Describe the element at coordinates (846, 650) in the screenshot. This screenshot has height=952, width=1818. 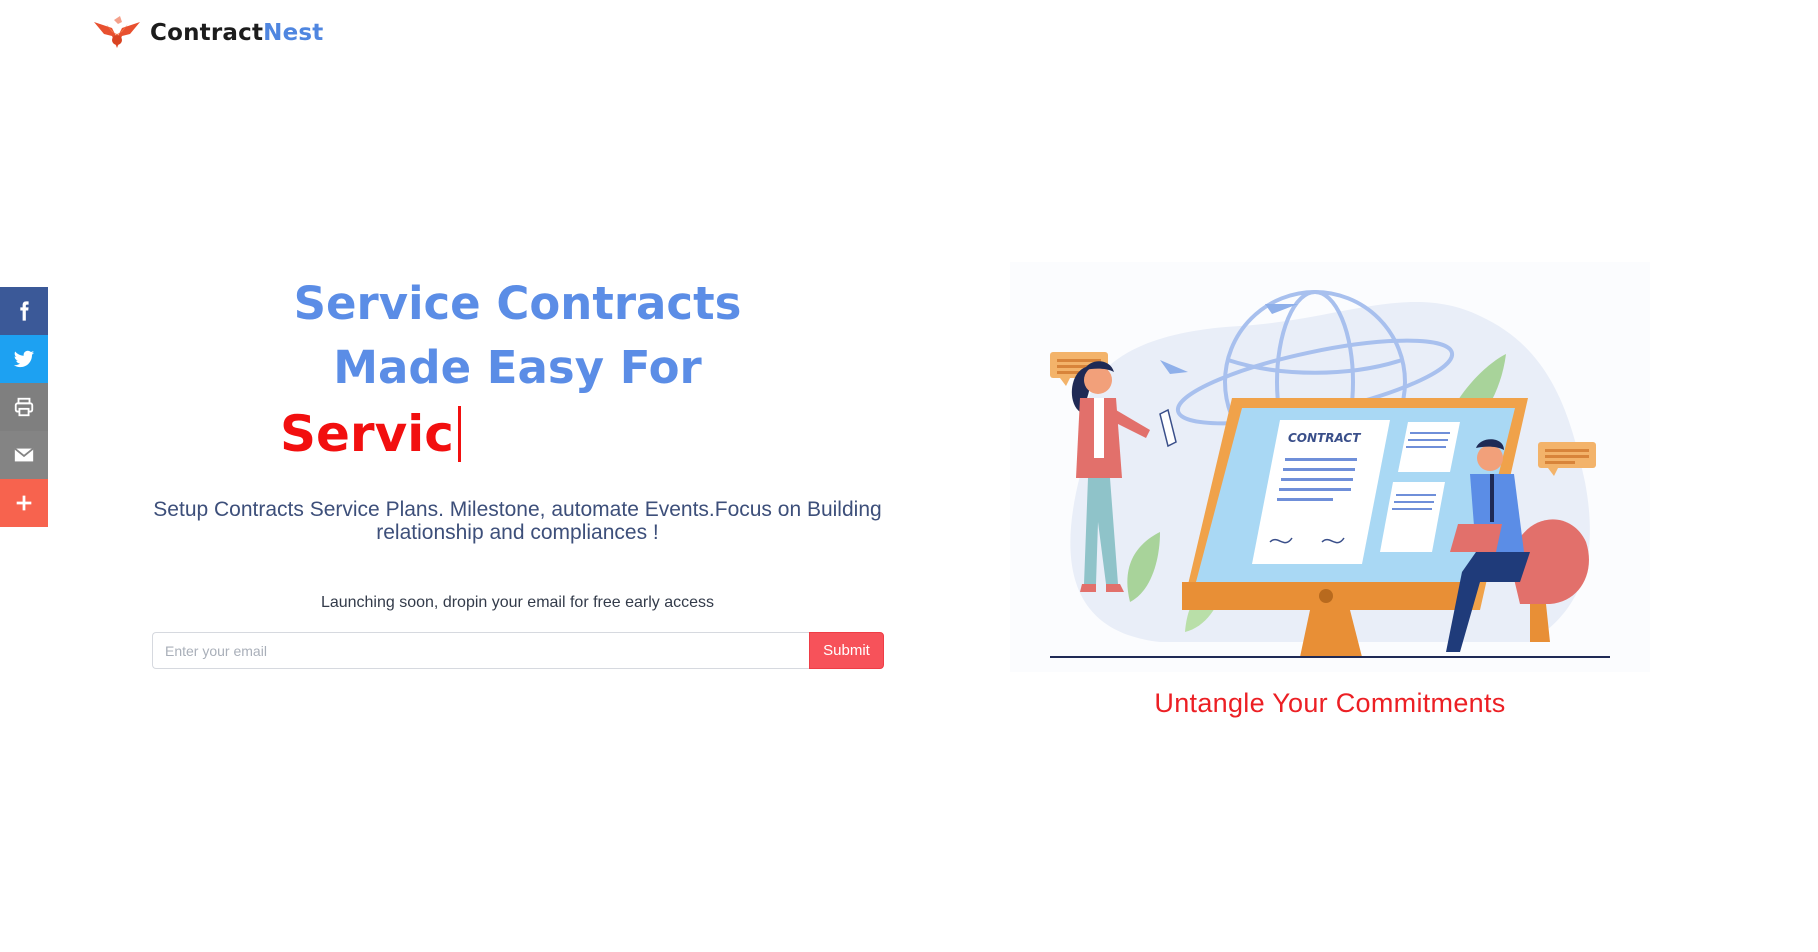
I see `submit-button: Submit` at that location.